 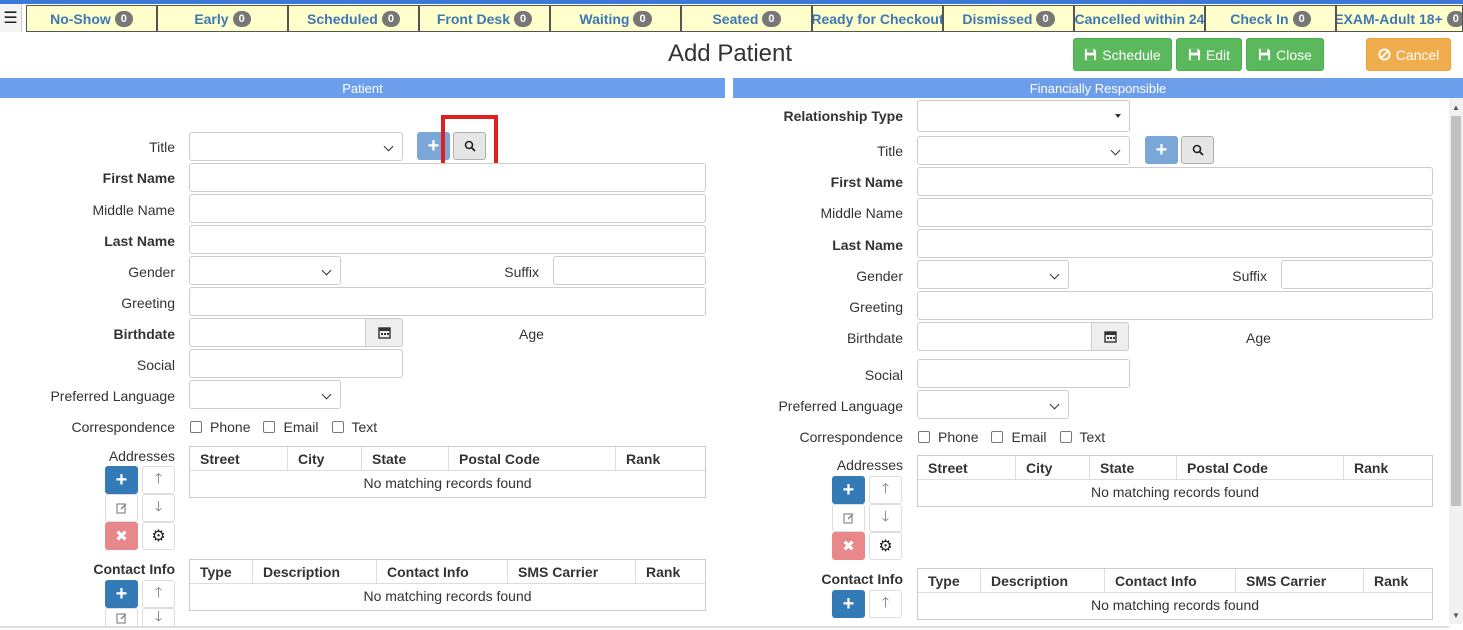 I want to click on financial-greeting-field, so click(x=1175, y=305).